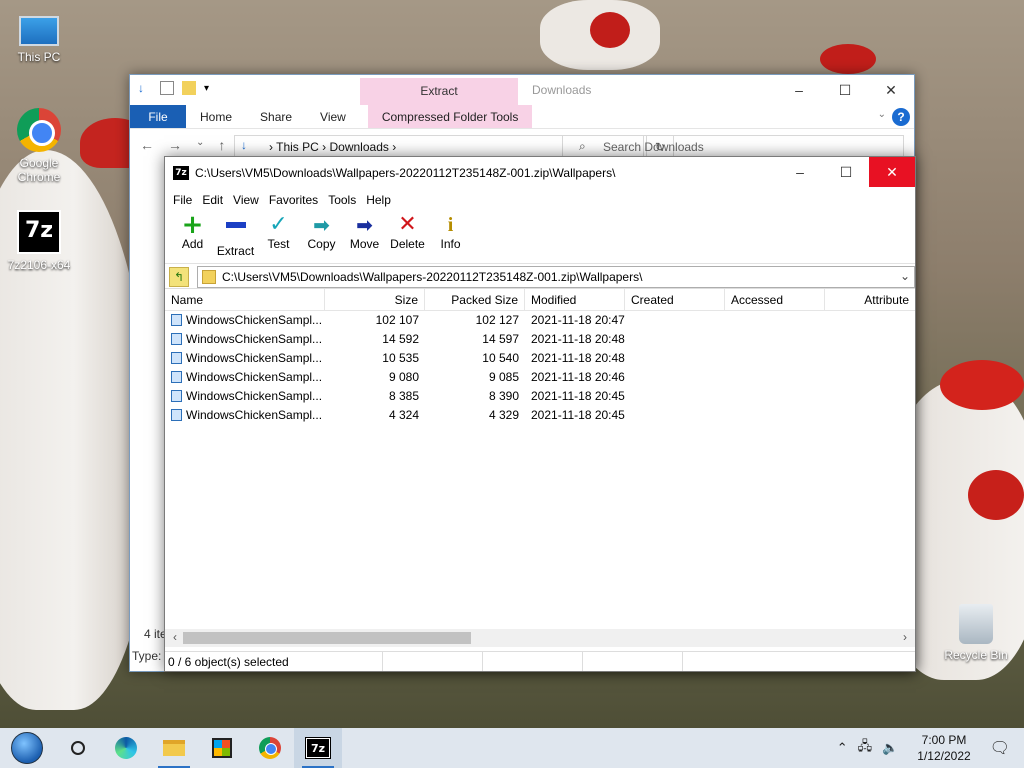 The image size is (1024, 768). I want to click on up-icon: ↑, so click(221, 145).